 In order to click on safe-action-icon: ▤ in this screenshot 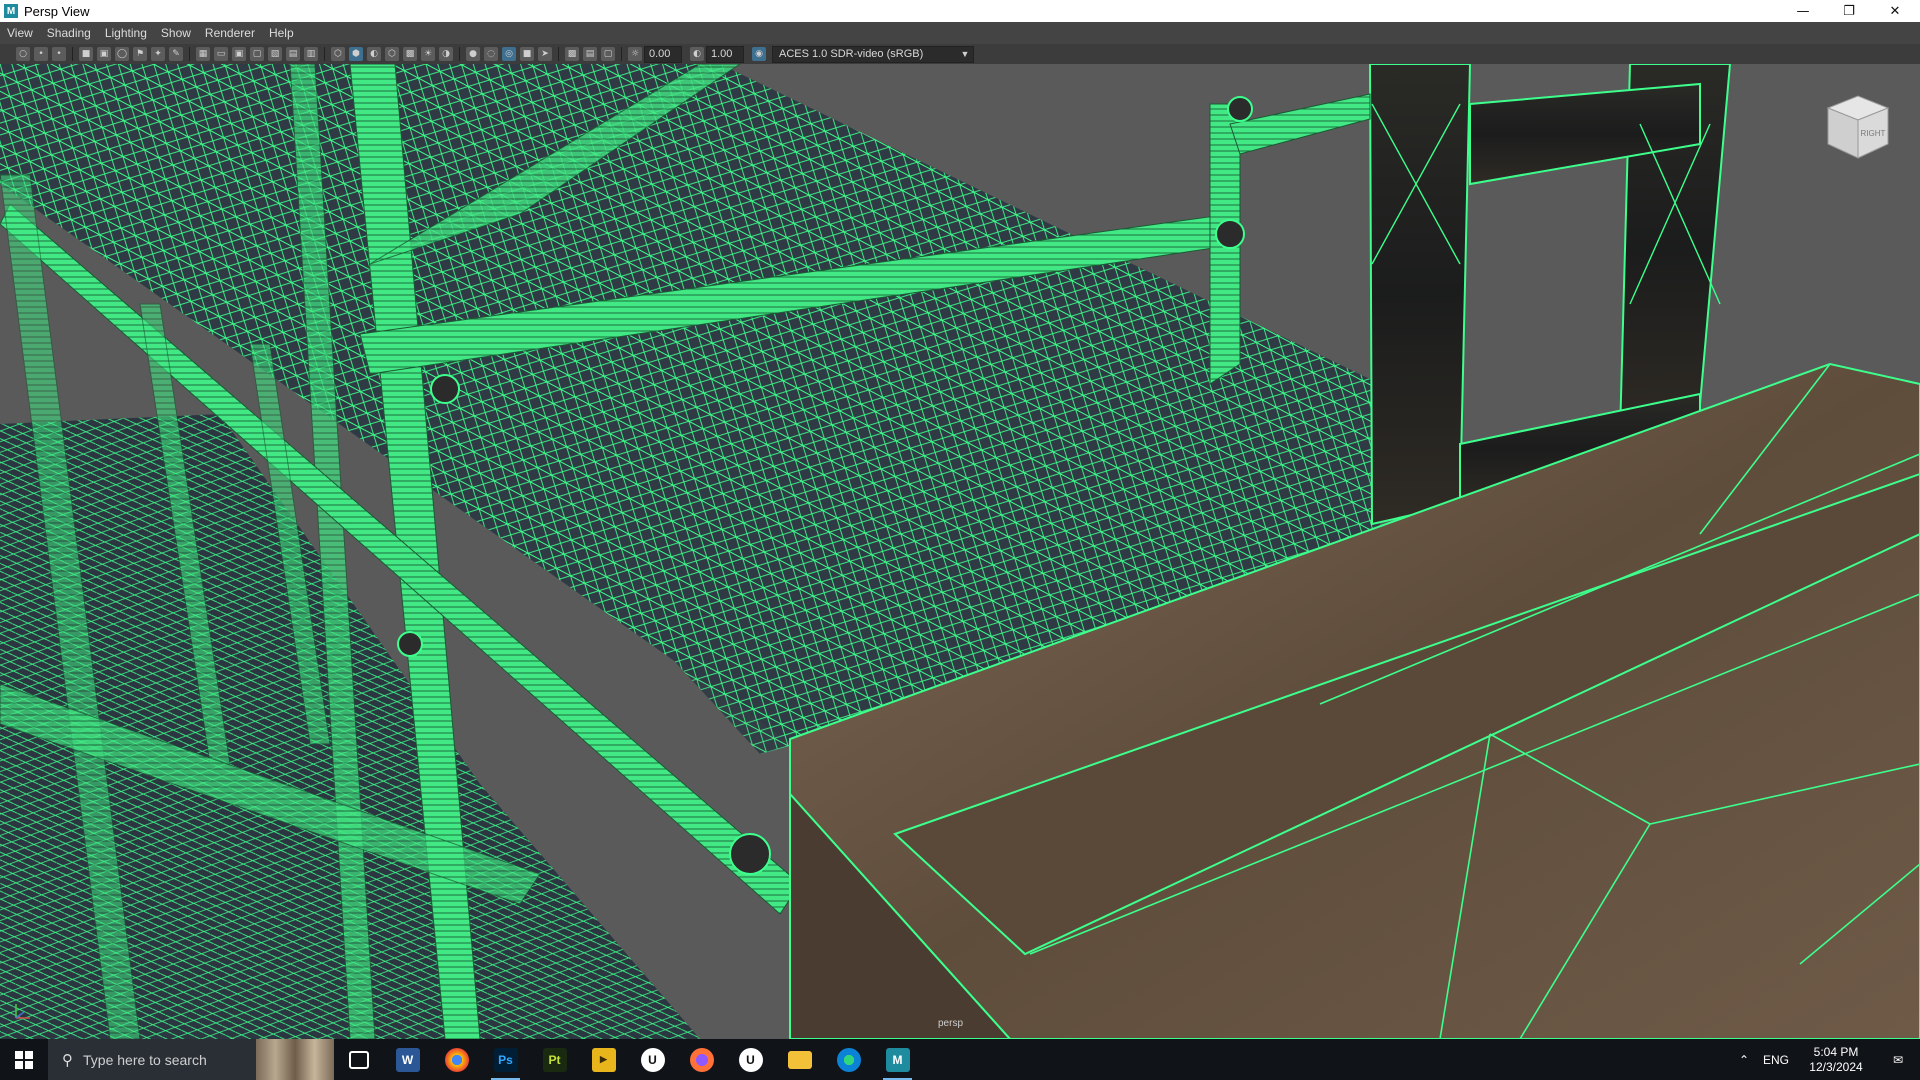, I will do `click(293, 54)`.